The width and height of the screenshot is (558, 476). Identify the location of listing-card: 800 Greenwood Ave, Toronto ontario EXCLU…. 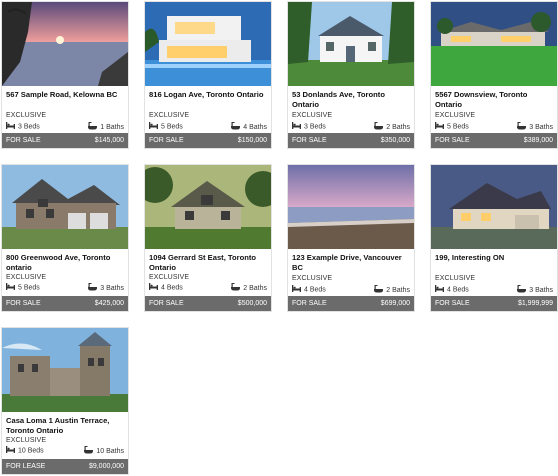
(65, 238).